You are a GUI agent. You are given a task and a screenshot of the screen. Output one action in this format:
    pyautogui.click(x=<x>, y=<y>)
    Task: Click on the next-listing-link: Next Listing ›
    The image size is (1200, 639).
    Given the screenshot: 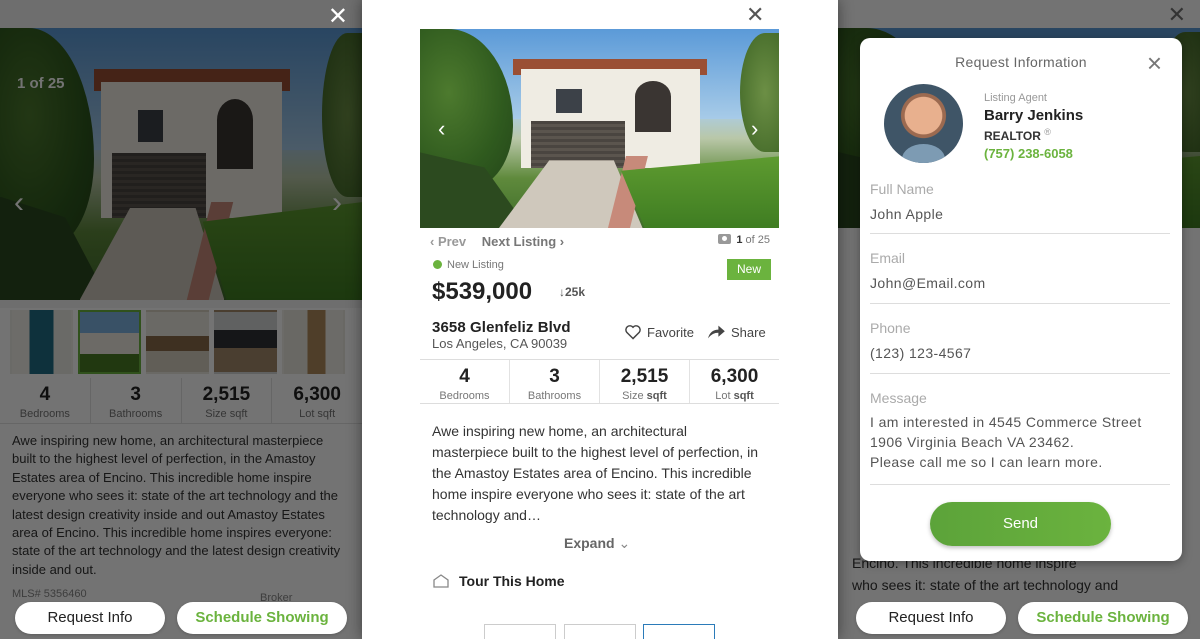 What is the action you would take?
    pyautogui.click(x=523, y=241)
    